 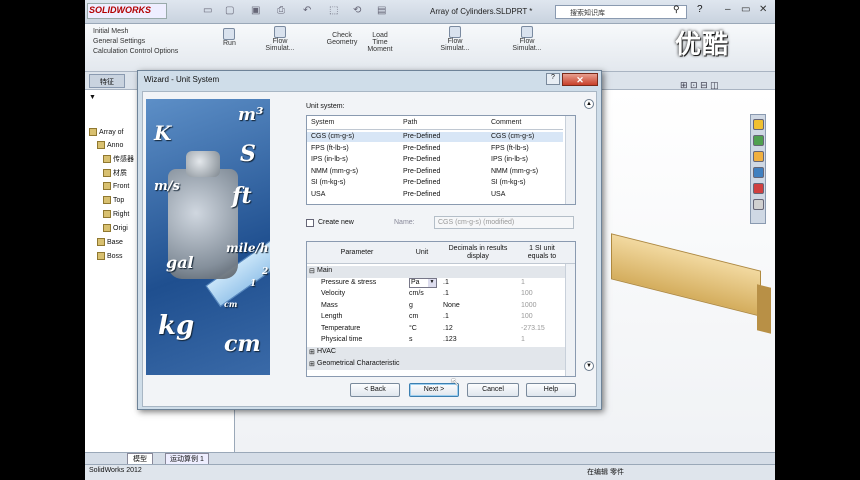 I want to click on undo-icon: ↶, so click(x=307, y=10).